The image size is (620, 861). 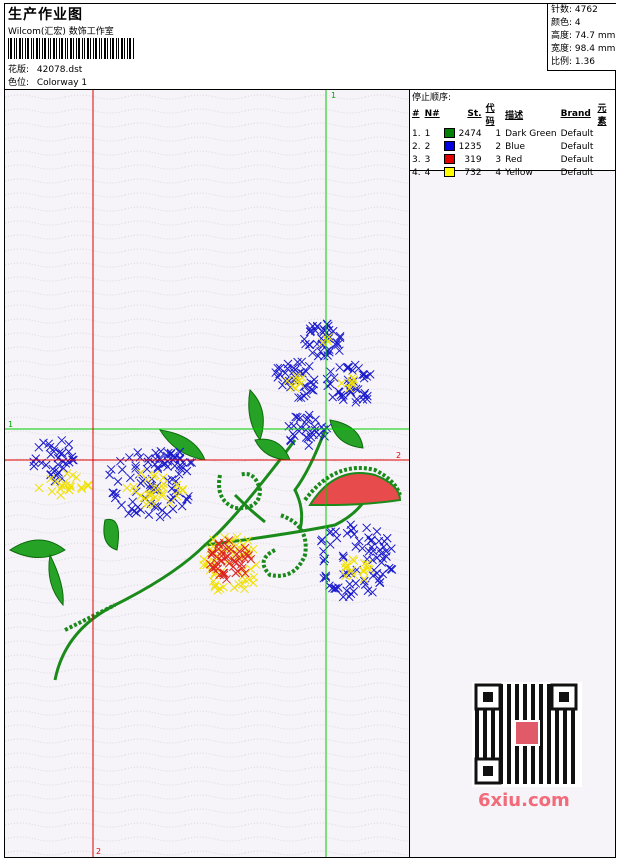 What do you see at coordinates (427, 146) in the screenshot?
I see `row-number: 2` at bounding box center [427, 146].